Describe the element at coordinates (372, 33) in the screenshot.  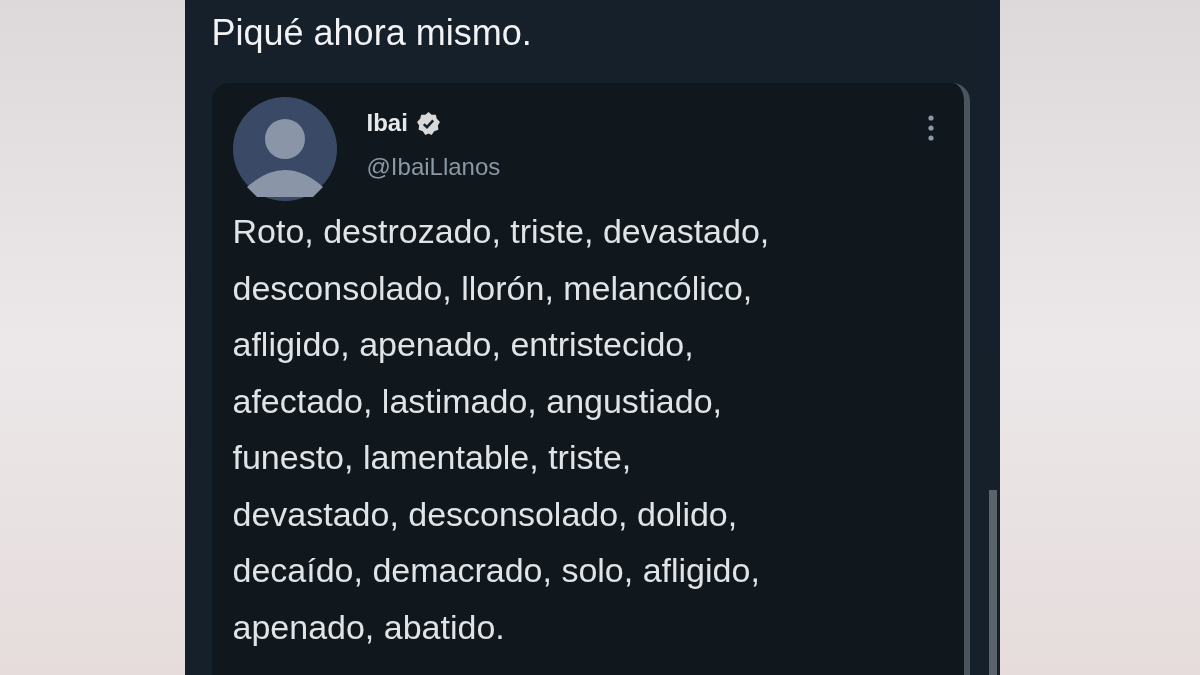
I see `post-caption: Piqué ahora mismo.` at that location.